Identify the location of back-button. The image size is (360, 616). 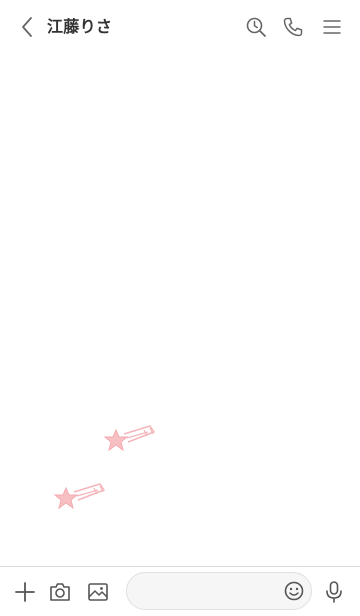
(27, 27).